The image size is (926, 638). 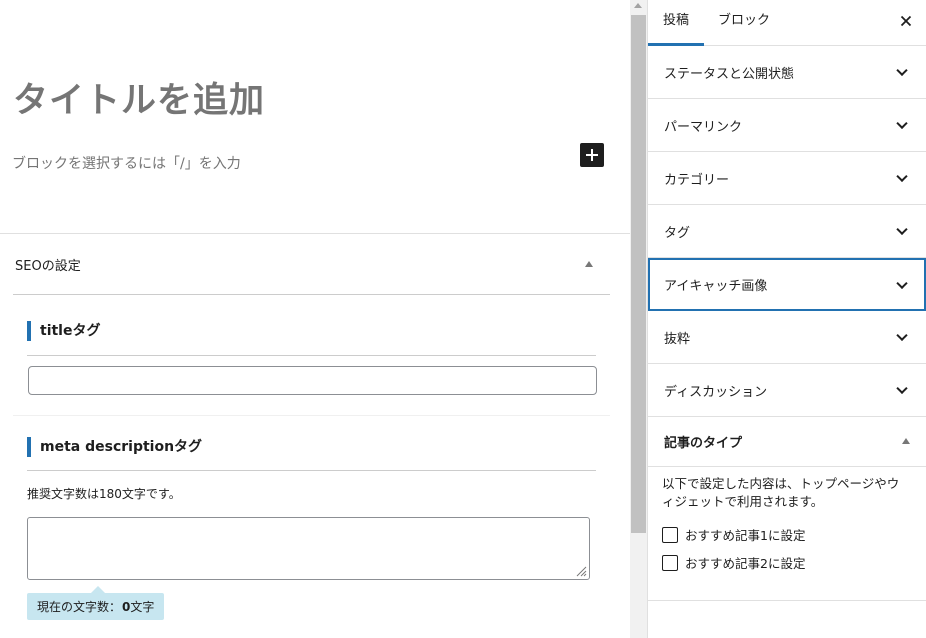 What do you see at coordinates (139, 97) in the screenshot?
I see `post-title-input: タイトルを追加` at bounding box center [139, 97].